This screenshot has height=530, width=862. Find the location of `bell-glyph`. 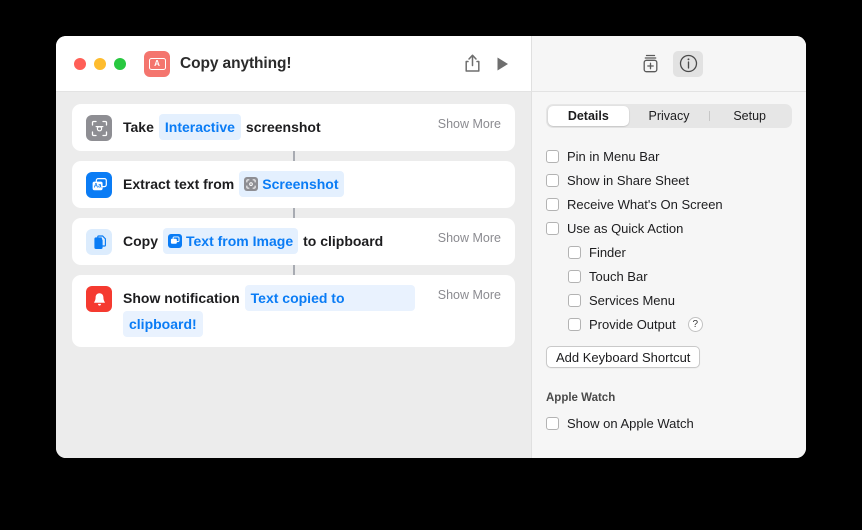

bell-glyph is located at coordinates (99, 299).